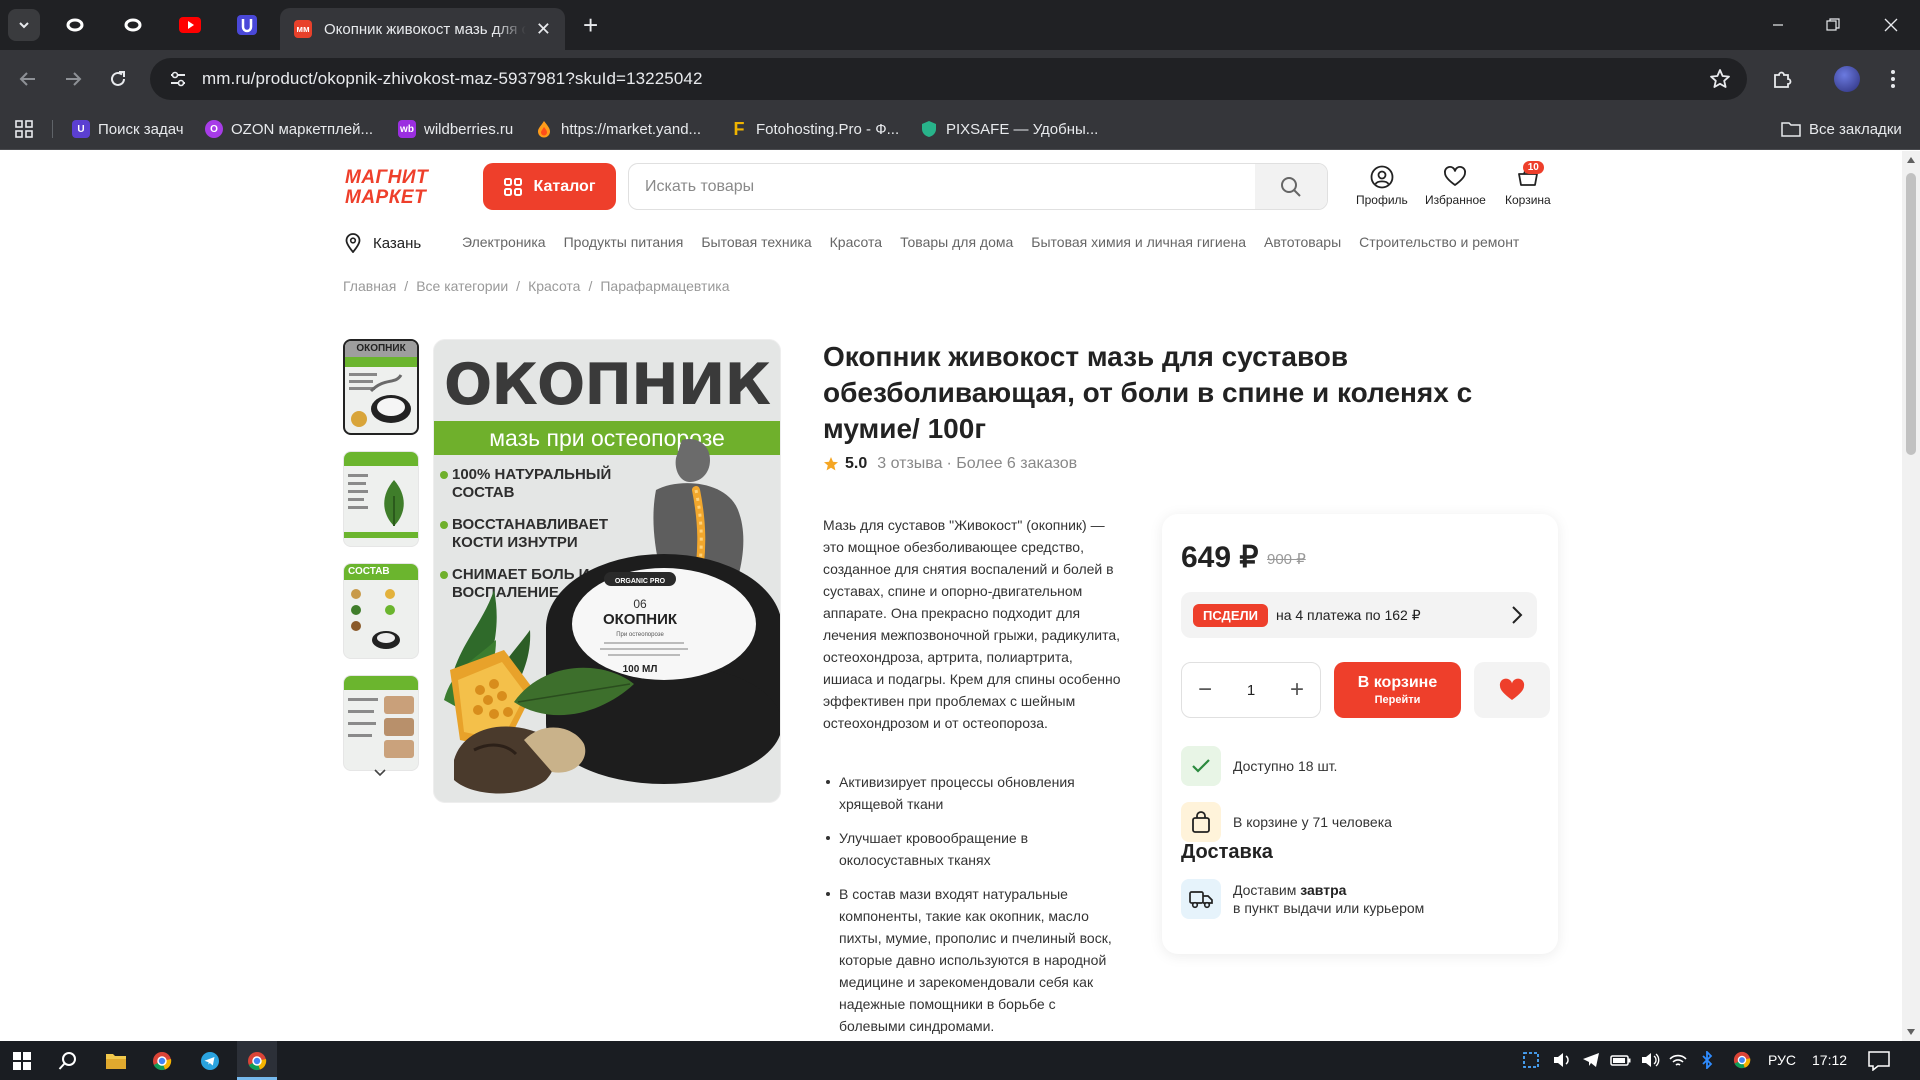 The image size is (1920, 1080). Describe the element at coordinates (257, 1060) in the screenshot. I see `taskbar-chrome-active` at that location.